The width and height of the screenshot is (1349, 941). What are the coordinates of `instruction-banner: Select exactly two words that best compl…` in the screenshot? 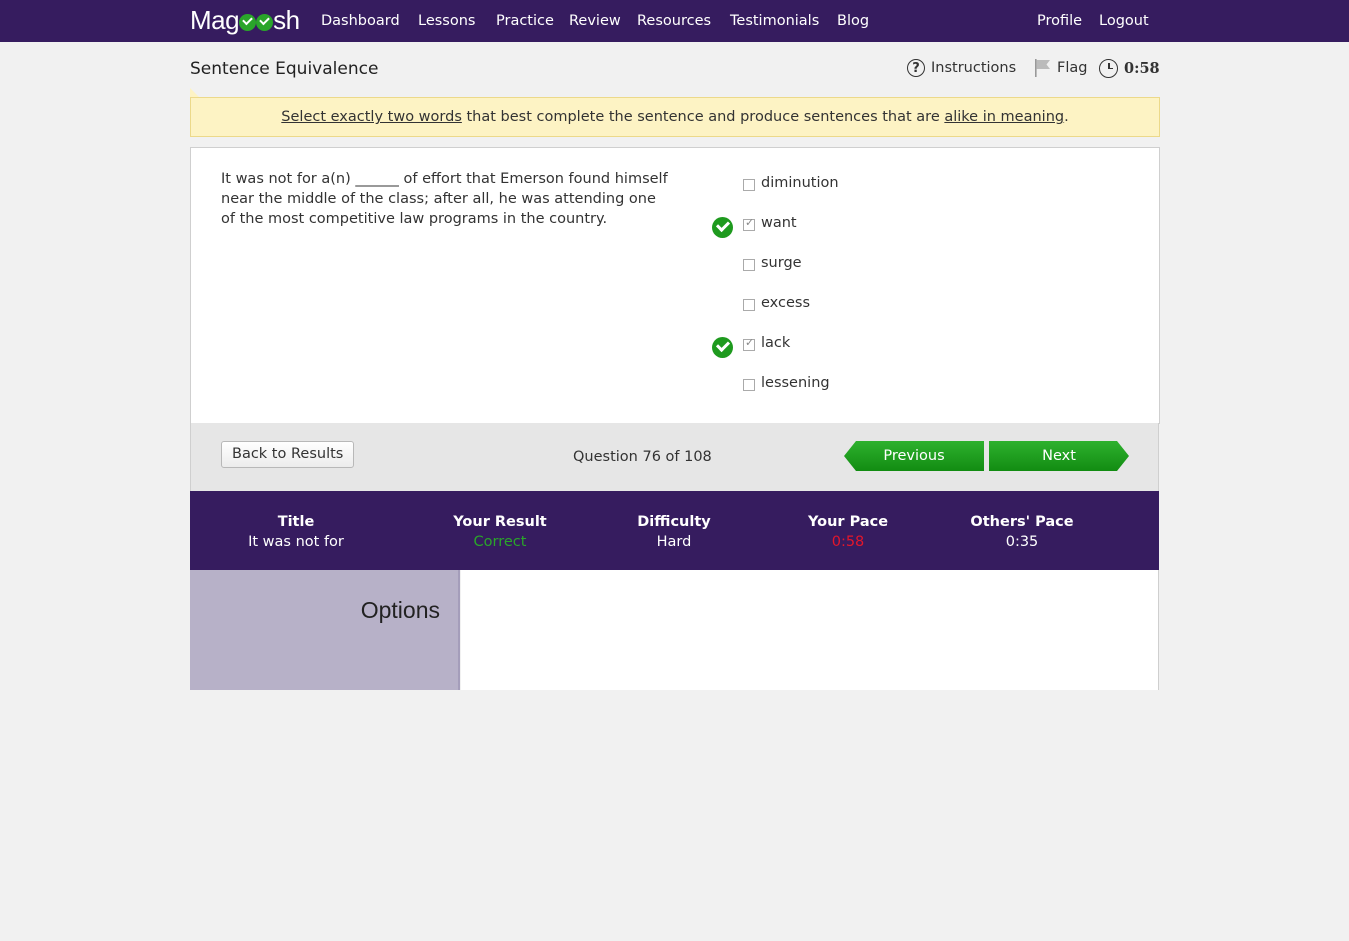 It's located at (675, 117).